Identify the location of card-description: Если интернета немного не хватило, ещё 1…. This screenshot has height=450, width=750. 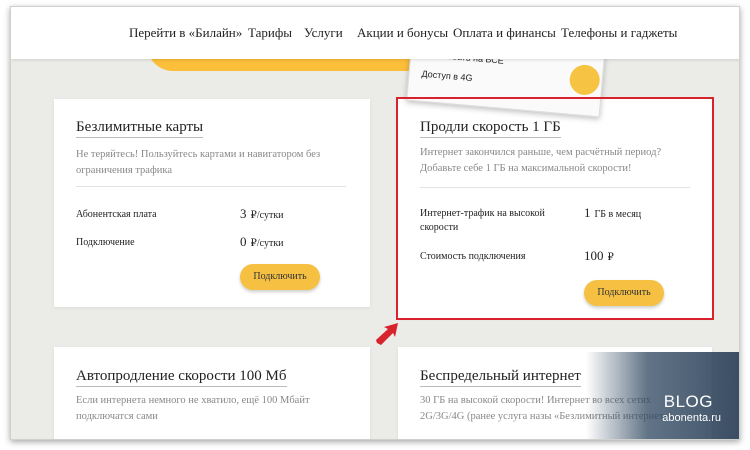
(193, 408).